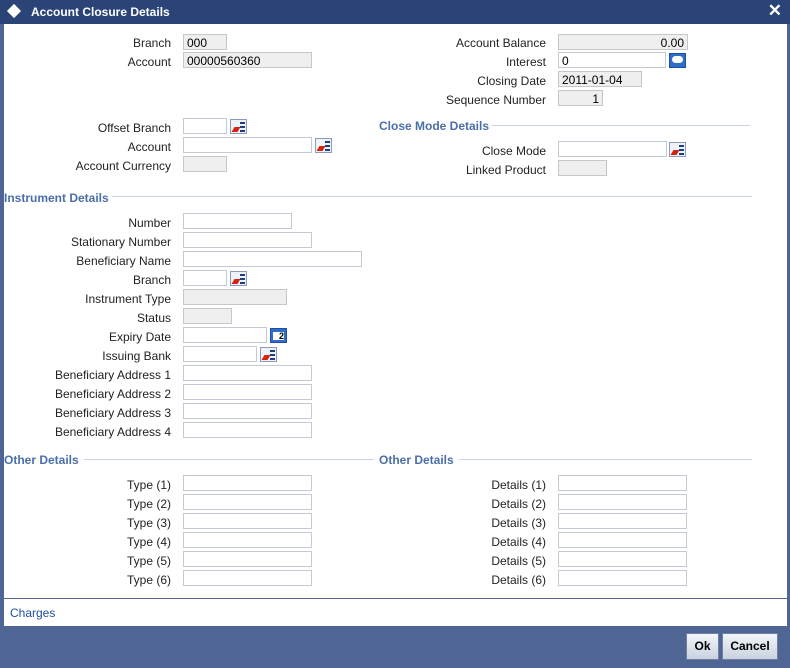 The width and height of the screenshot is (790, 668). Describe the element at coordinates (621, 125) in the screenshot. I see `close-mode-divider` at that location.